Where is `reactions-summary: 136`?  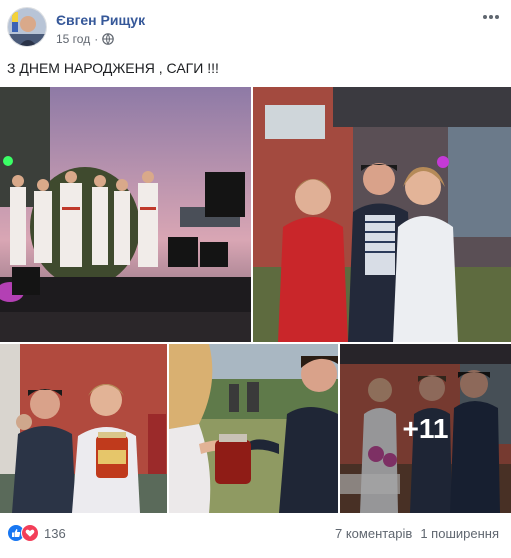
reactions-summary: 136 is located at coordinates (36, 533).